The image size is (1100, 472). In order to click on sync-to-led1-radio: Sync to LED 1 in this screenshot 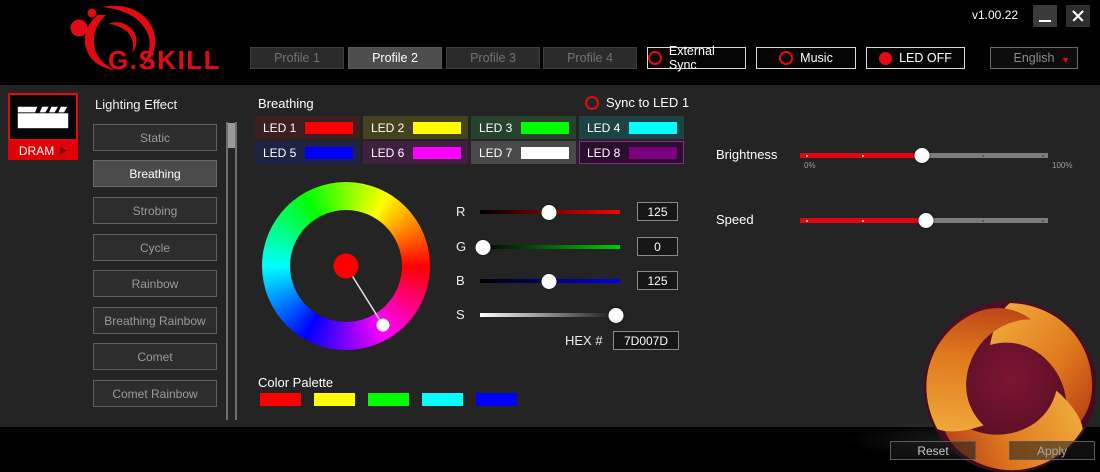, I will do `click(637, 102)`.